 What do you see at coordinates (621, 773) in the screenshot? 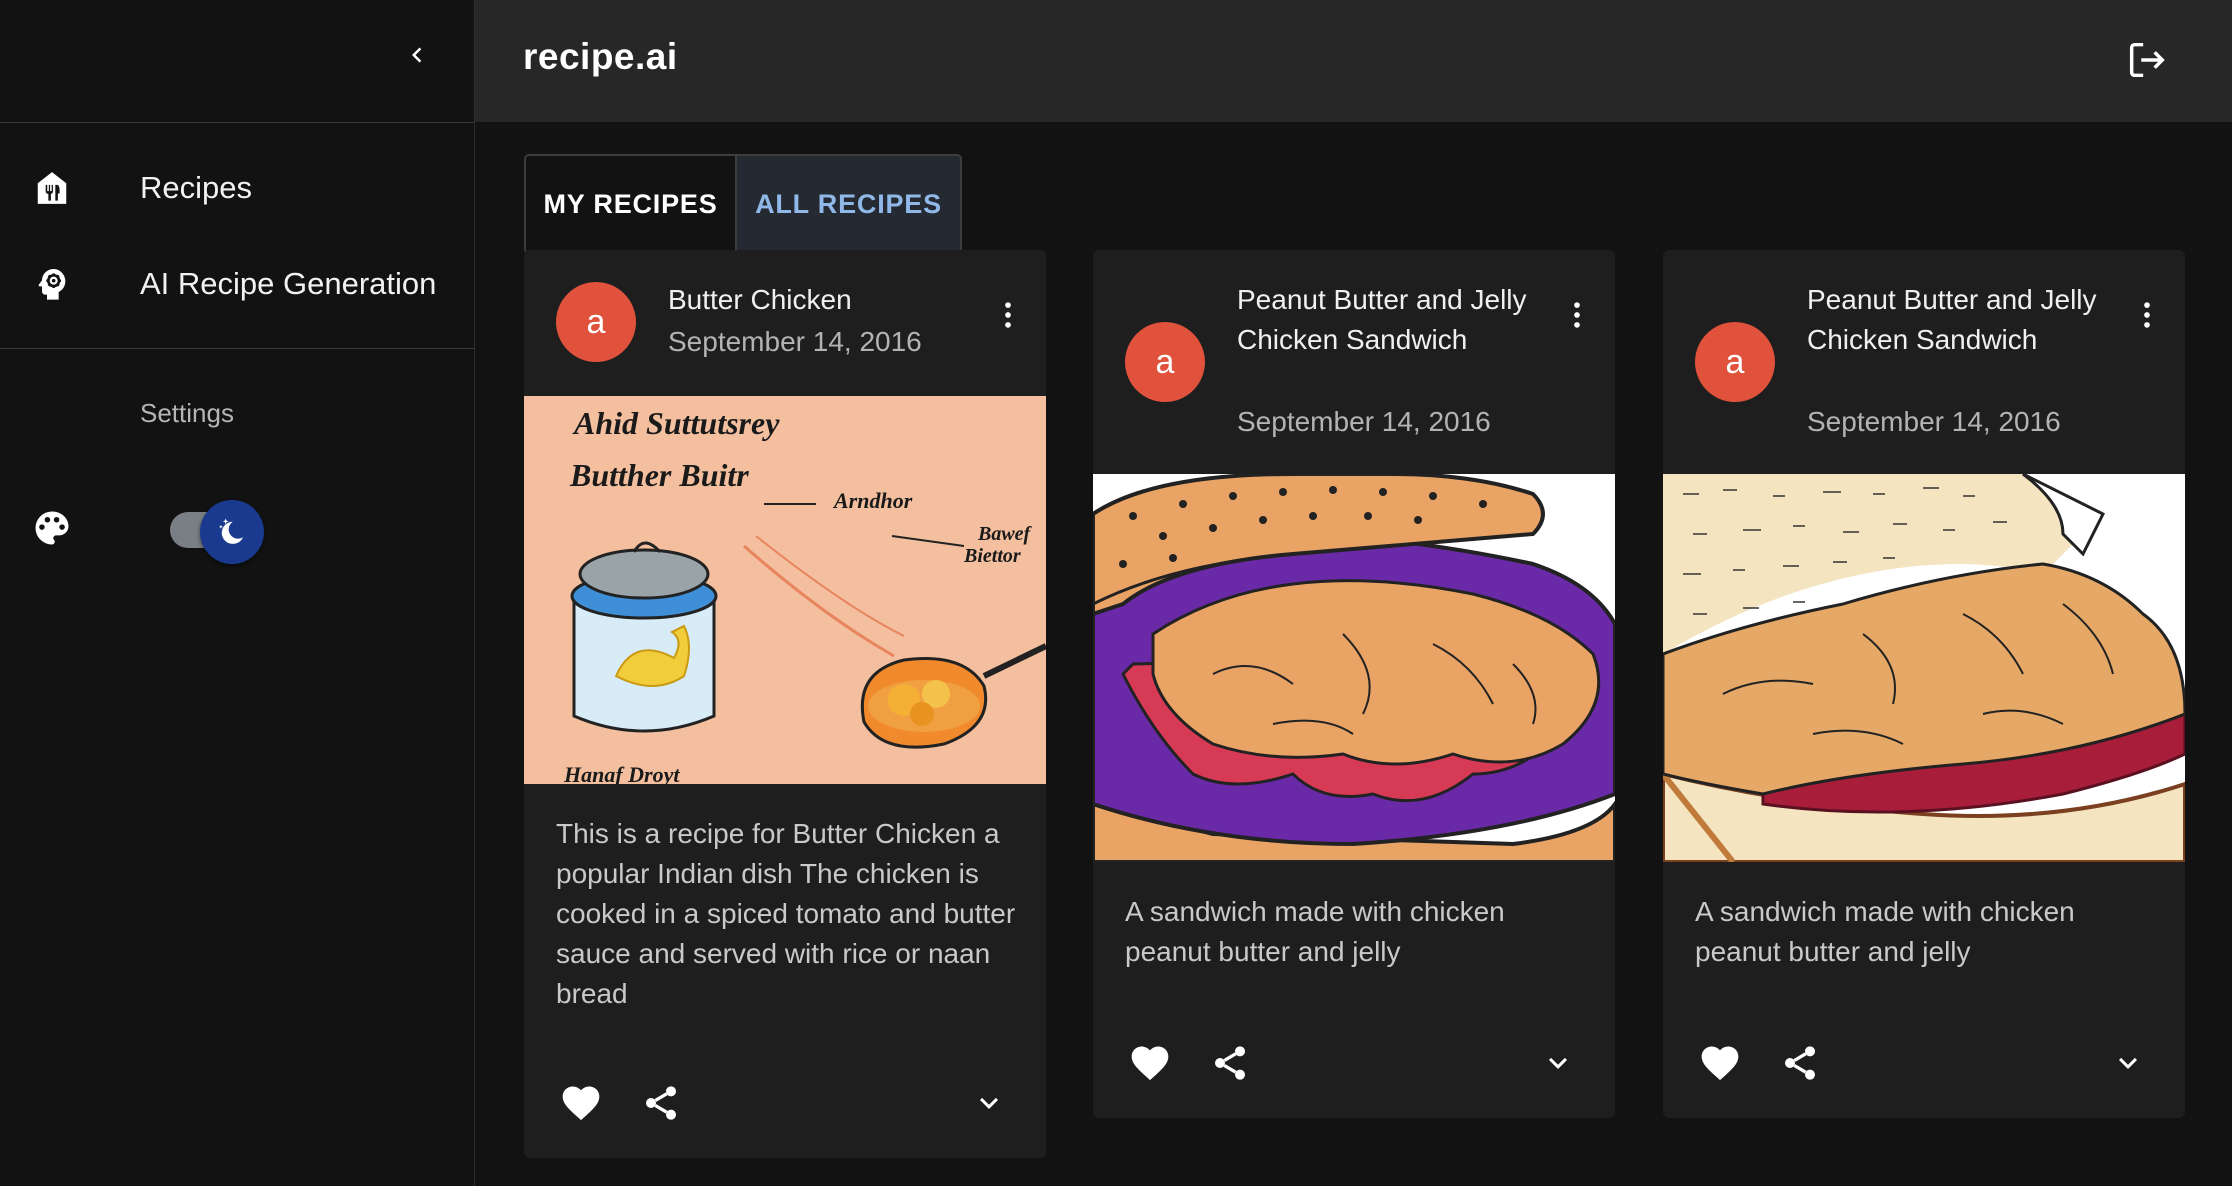
I see `image-caption-line: Hanaf Droyt` at bounding box center [621, 773].